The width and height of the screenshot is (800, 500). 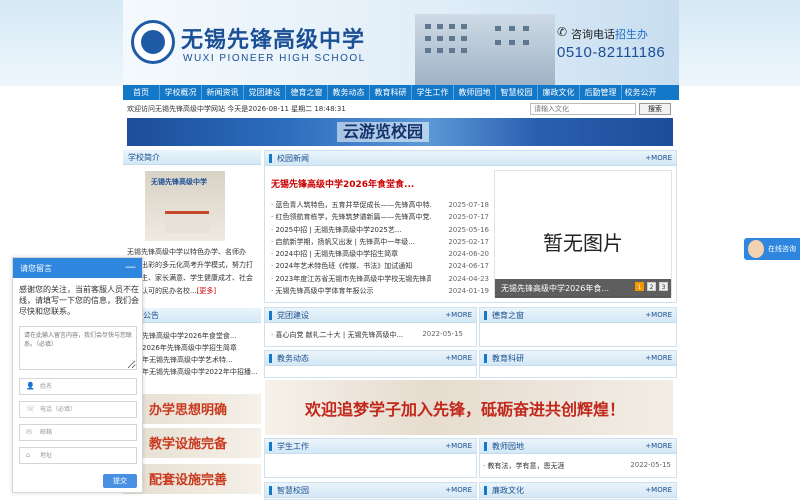 I want to click on research-more-link: +MORE, so click(x=658, y=358).